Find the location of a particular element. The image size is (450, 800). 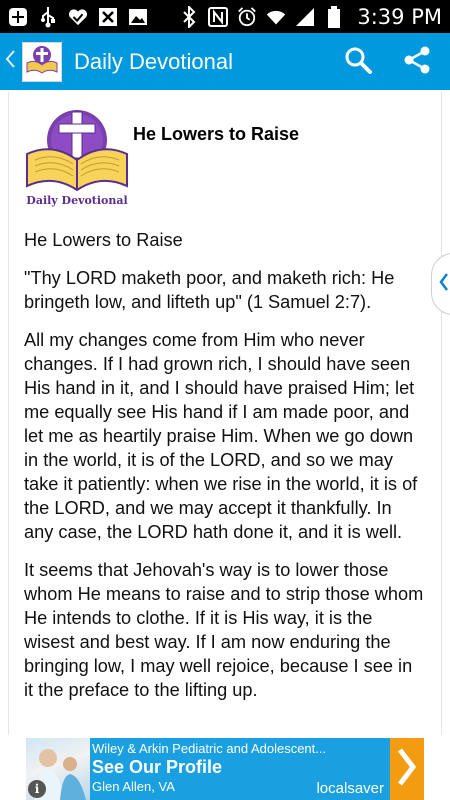

alarm-icon is located at coordinates (247, 16).